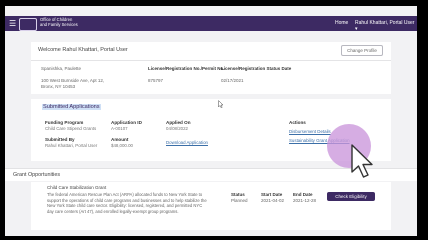 This screenshot has width=428, height=240. I want to click on funding-program-label: Funding Program, so click(64, 122).